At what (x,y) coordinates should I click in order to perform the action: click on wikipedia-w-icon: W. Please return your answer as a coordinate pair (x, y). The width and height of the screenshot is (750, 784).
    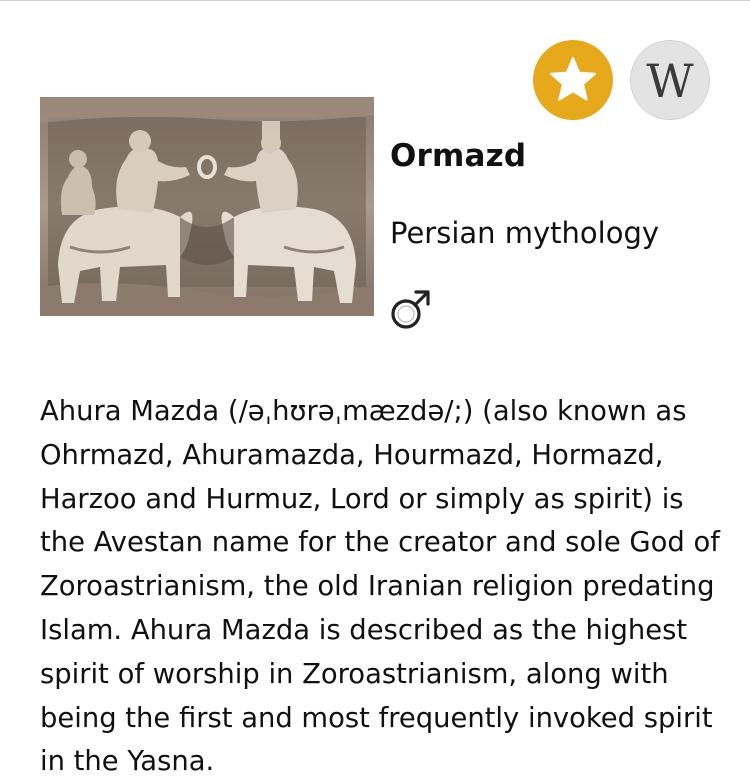
    Looking at the image, I should click on (670, 81).